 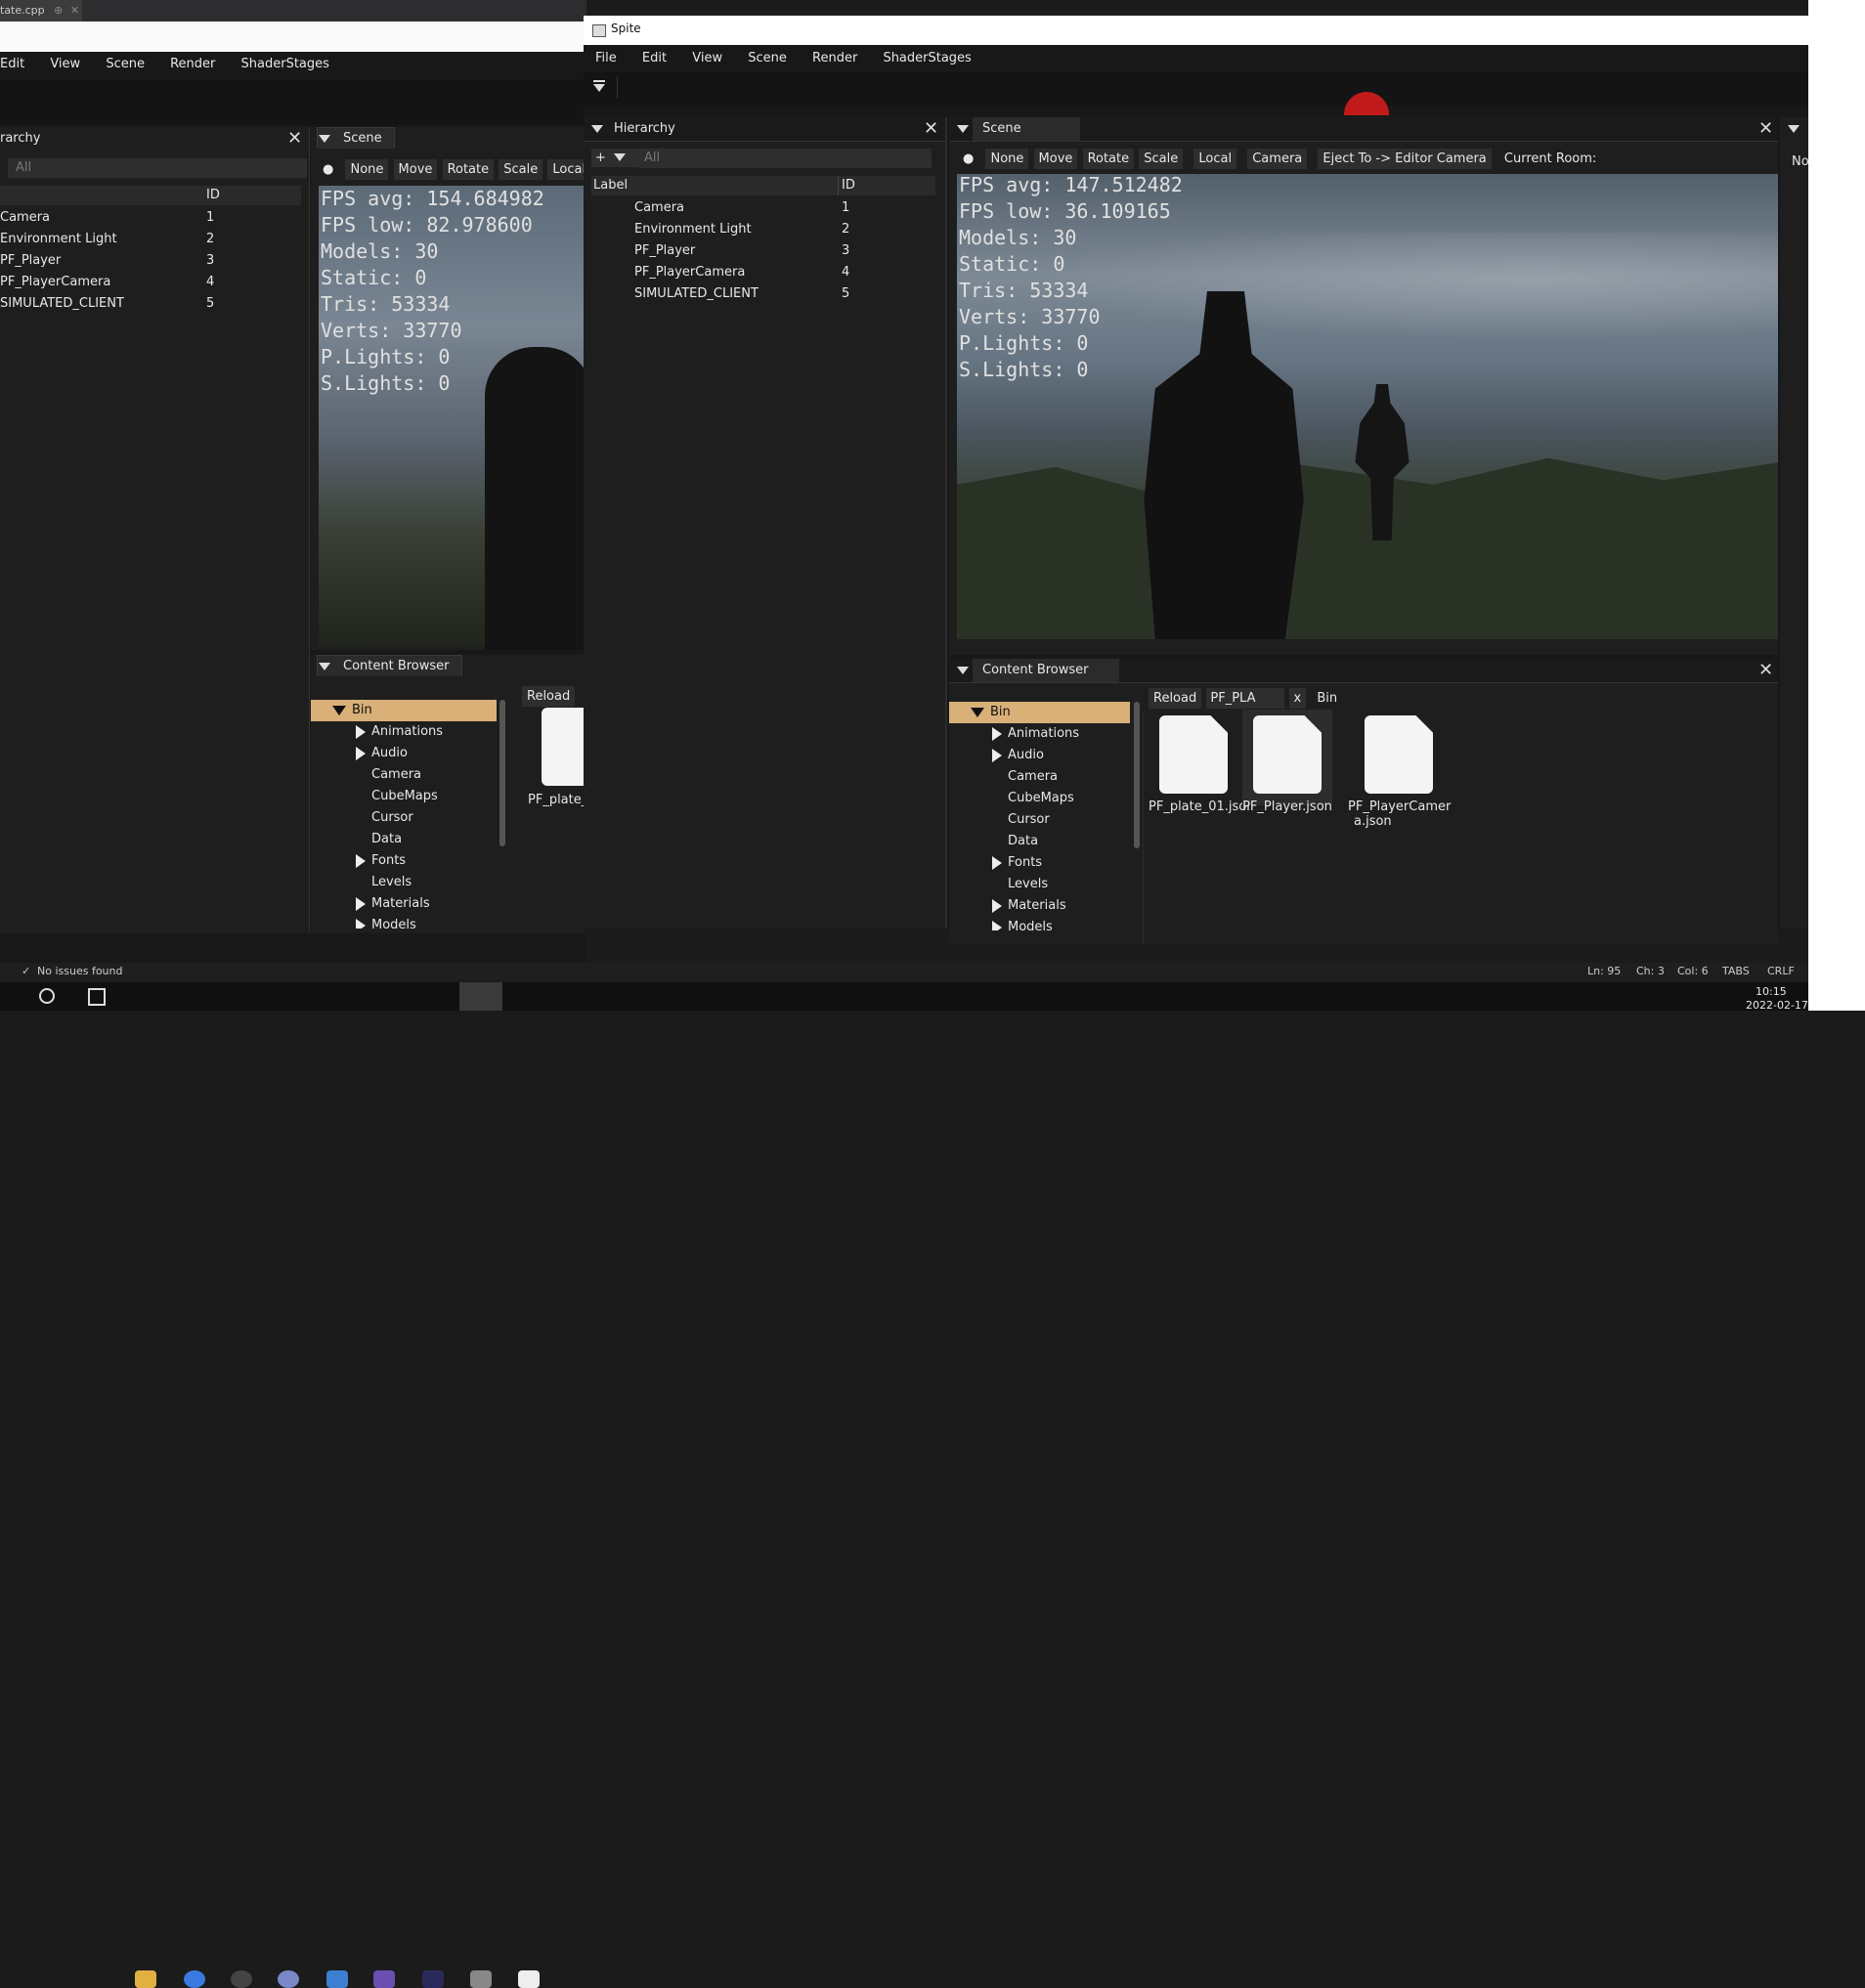 What do you see at coordinates (1246, 699) in the screenshot?
I see `search-input: PF_PLA` at bounding box center [1246, 699].